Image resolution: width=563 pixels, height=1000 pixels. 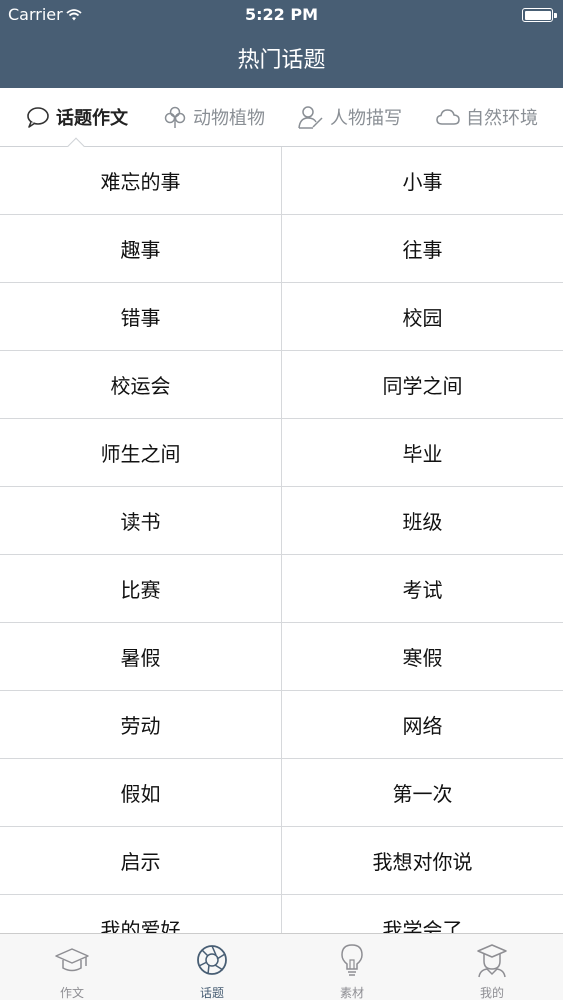 What do you see at coordinates (140, 181) in the screenshot?
I see `topic-item: 难忘的事` at bounding box center [140, 181].